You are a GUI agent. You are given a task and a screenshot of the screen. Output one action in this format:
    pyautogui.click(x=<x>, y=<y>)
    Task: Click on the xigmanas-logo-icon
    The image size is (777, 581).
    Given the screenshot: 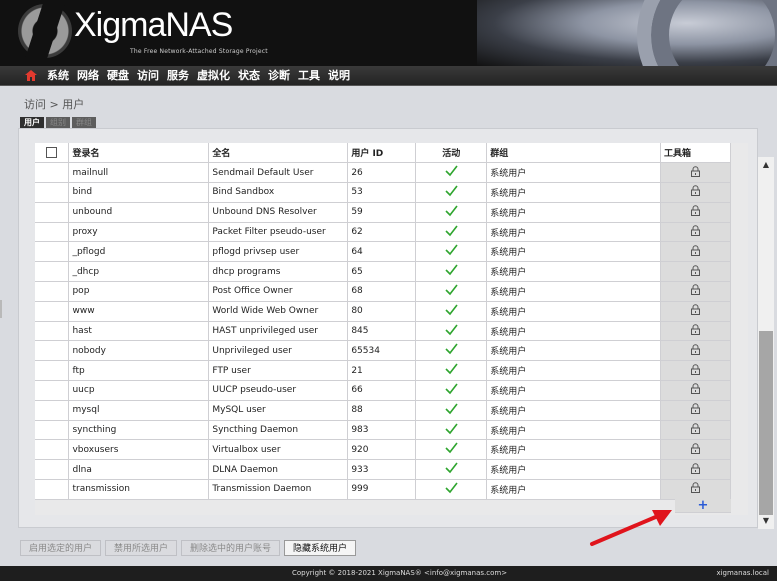 What is the action you would take?
    pyautogui.click(x=45, y=31)
    